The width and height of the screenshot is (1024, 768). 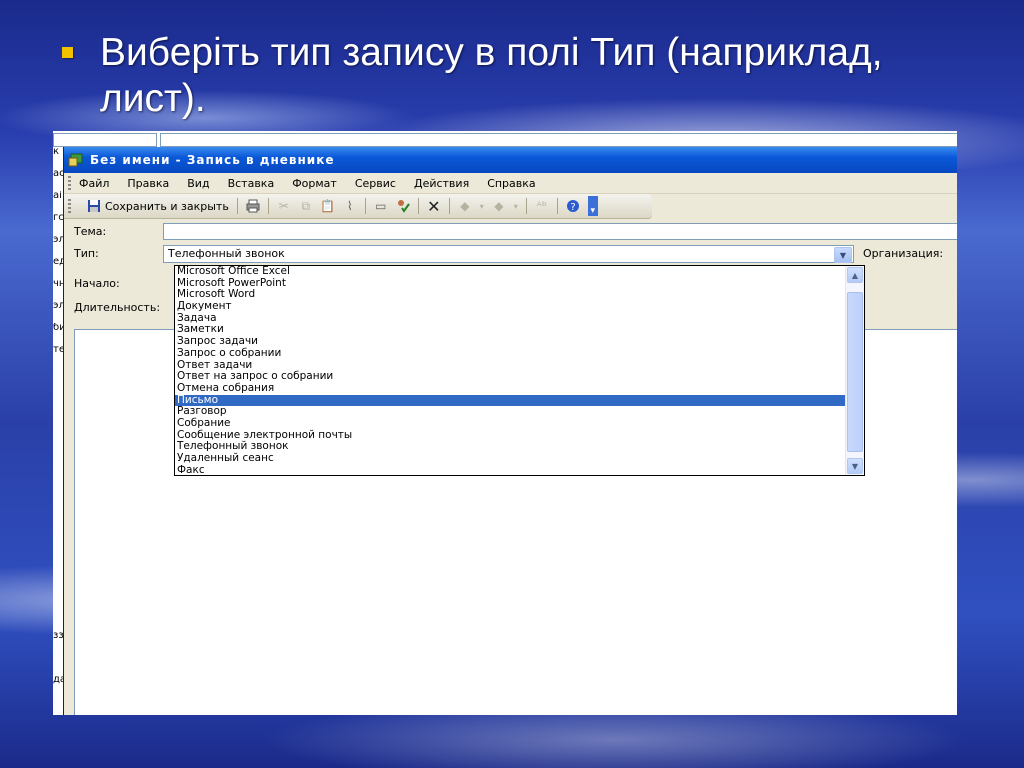 What do you see at coordinates (510, 388) in the screenshot?
I see `dropdown-option: Отмена собрания` at bounding box center [510, 388].